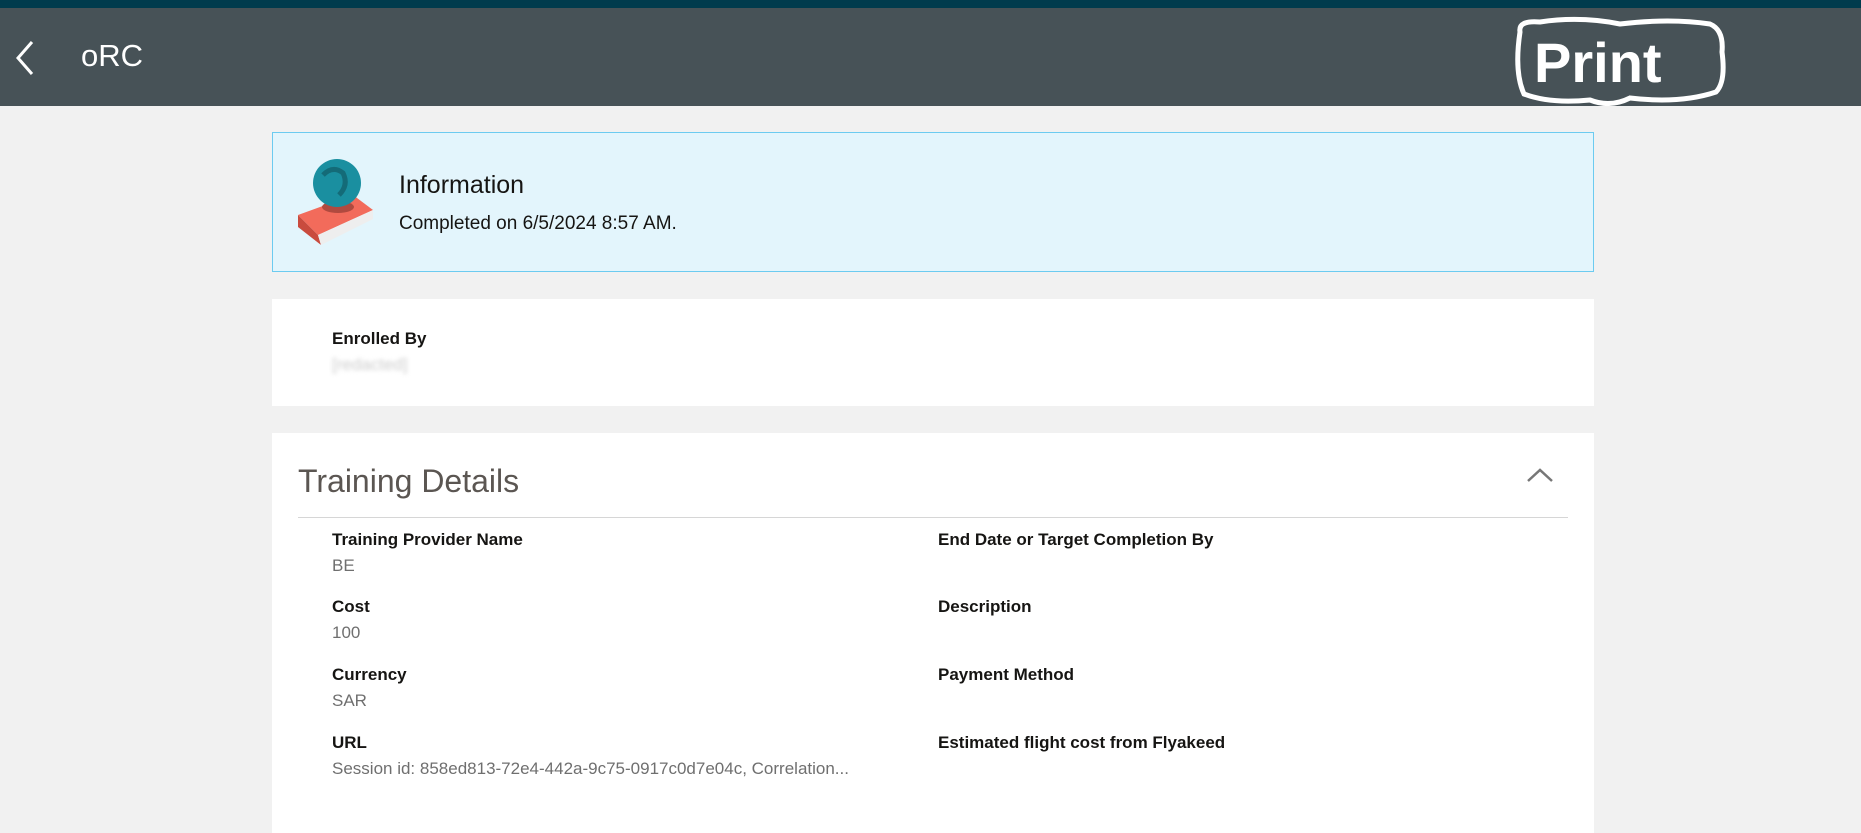 The width and height of the screenshot is (1861, 833). What do you see at coordinates (1598, 62) in the screenshot?
I see `print-text: Print` at bounding box center [1598, 62].